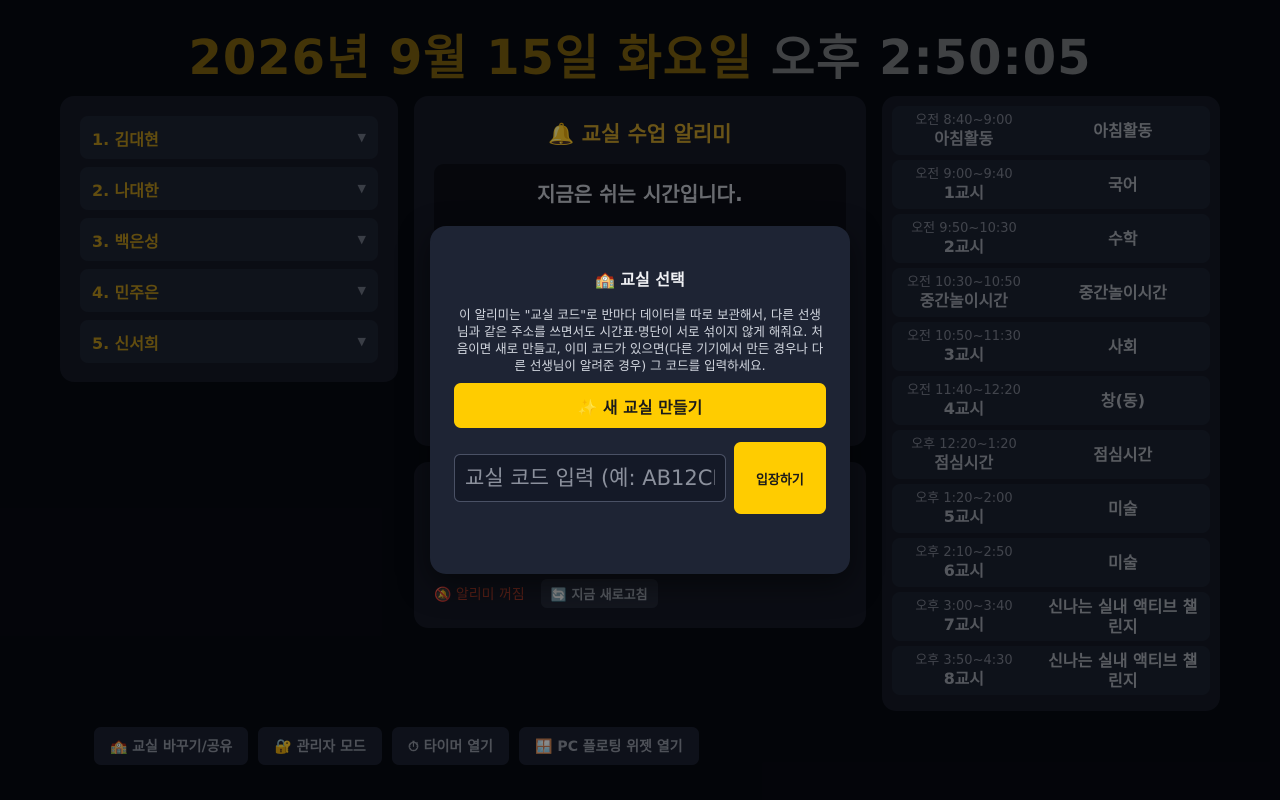 This screenshot has width=1280, height=800. What do you see at coordinates (590, 478) in the screenshot?
I see `classroom-code-input` at bounding box center [590, 478].